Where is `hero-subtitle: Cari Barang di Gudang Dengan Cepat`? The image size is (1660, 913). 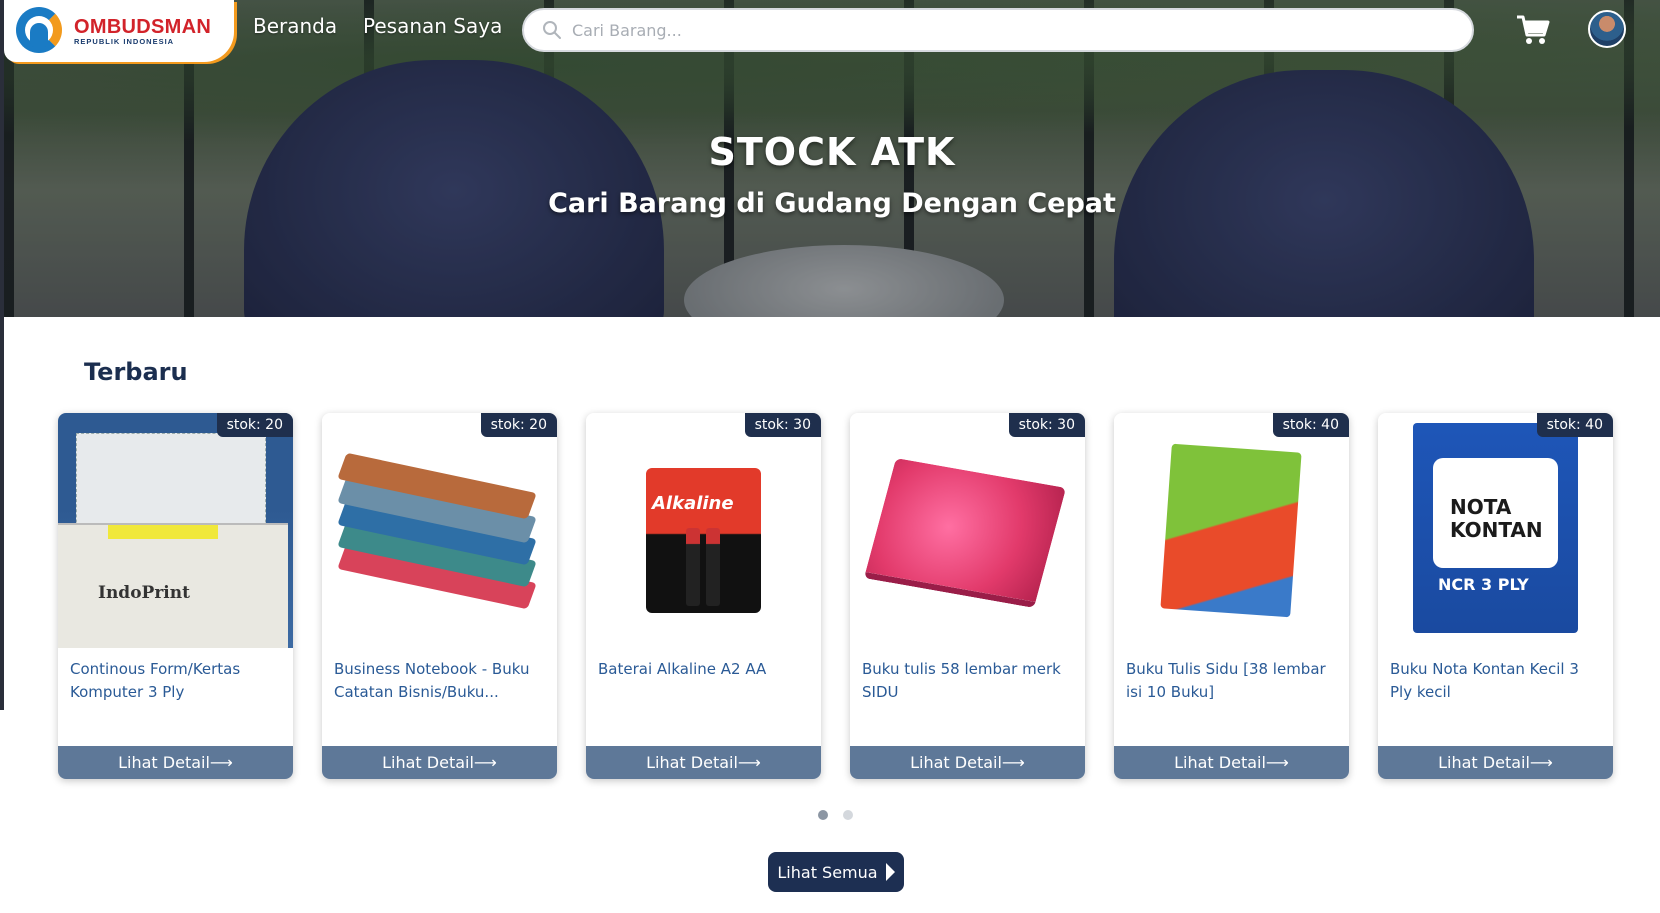 hero-subtitle: Cari Barang di Gudang Dengan Cepat is located at coordinates (832, 203).